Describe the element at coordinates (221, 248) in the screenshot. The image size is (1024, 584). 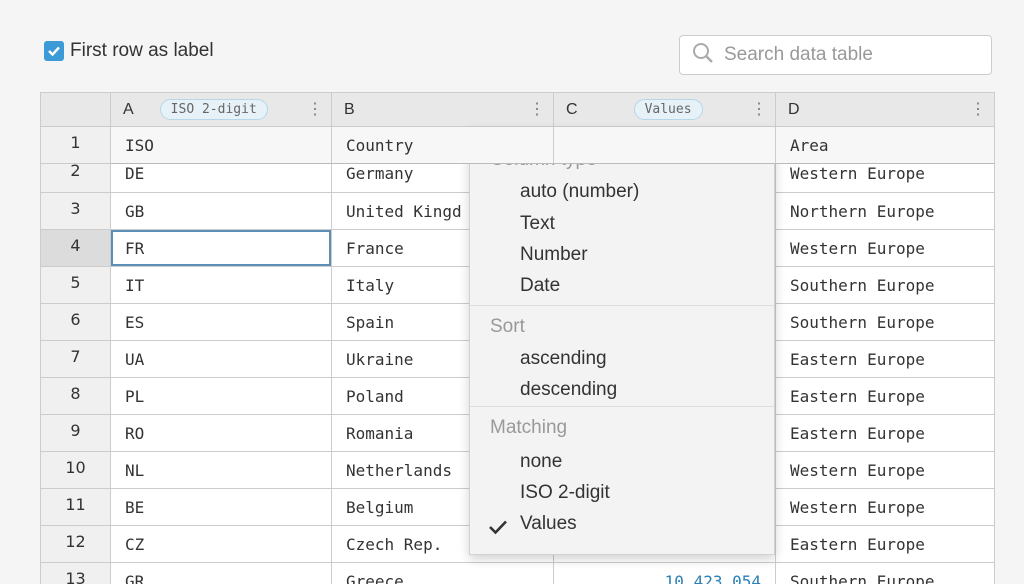
I see `iso-cell: FR` at that location.